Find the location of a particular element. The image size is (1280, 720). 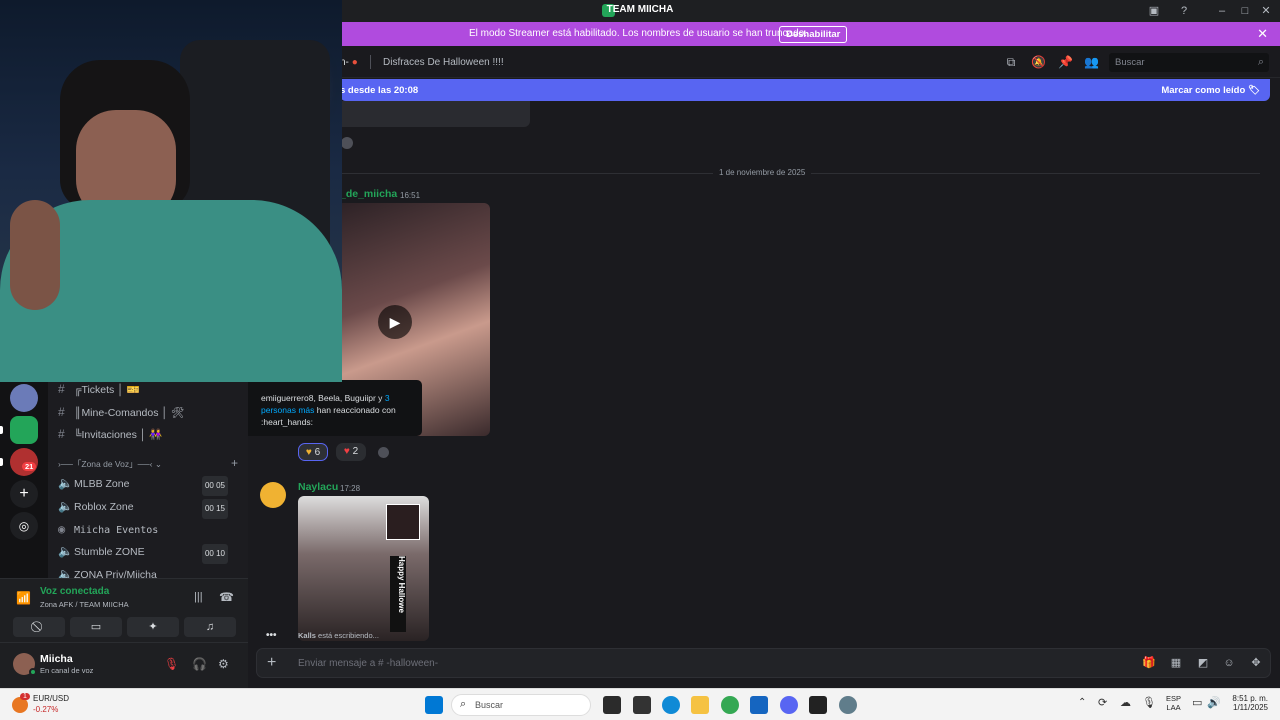

close-banner-icon: ✕ is located at coordinates (1262, 34).